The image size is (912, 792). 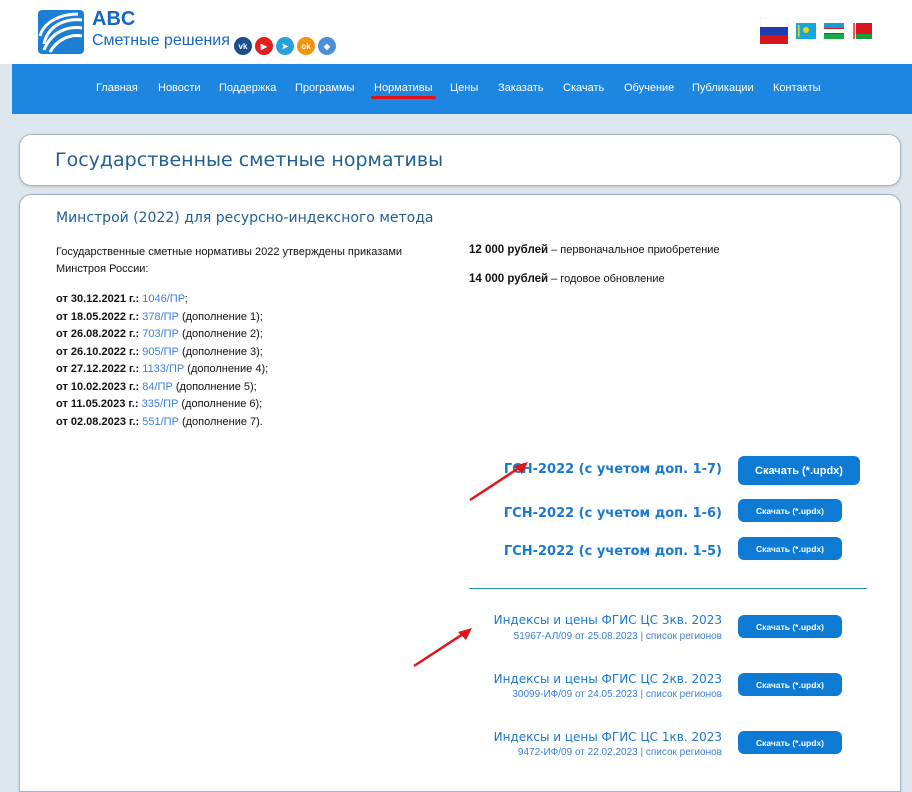 What do you see at coordinates (668, 588) in the screenshot?
I see `section-divider` at bounding box center [668, 588].